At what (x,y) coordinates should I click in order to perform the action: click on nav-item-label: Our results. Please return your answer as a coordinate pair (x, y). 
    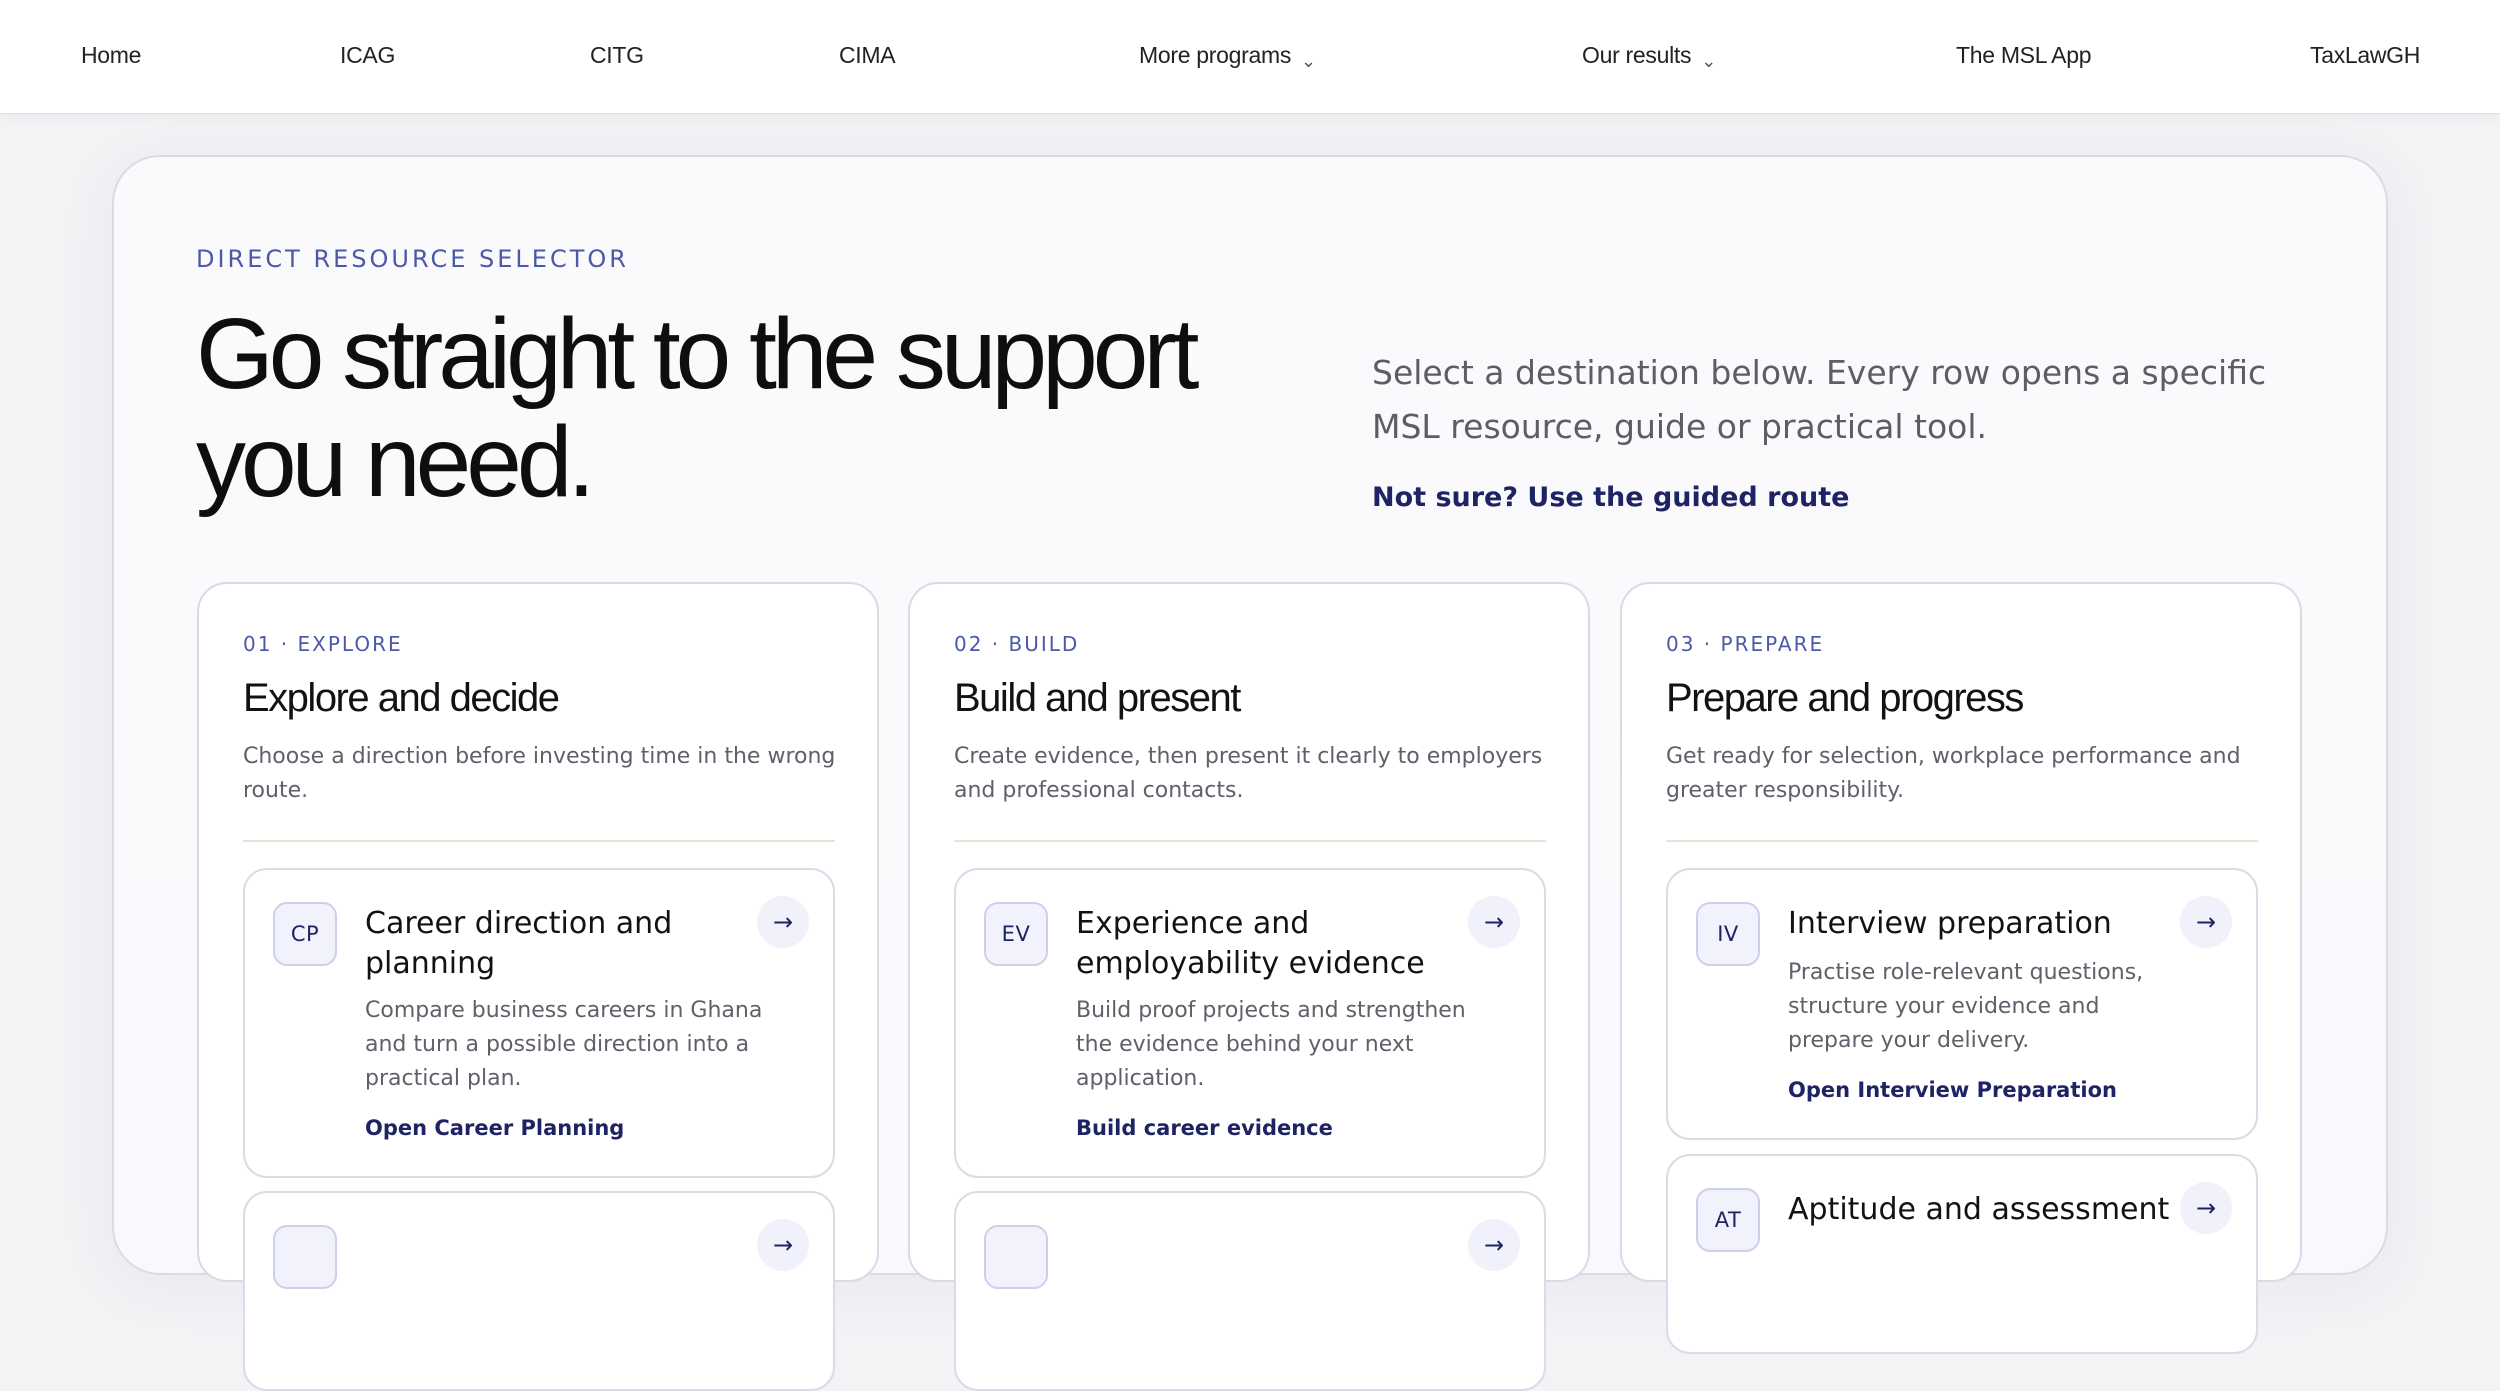
    Looking at the image, I should click on (1637, 55).